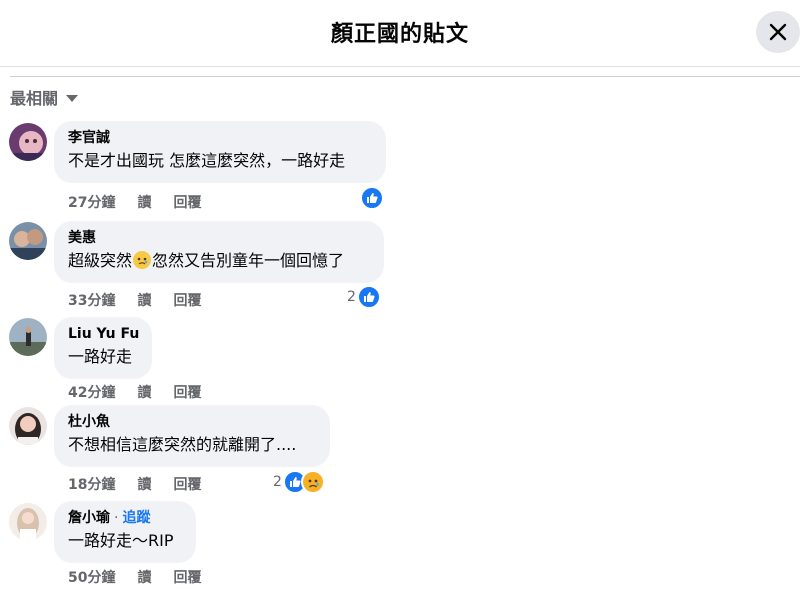 This screenshot has width=800, height=589. I want to click on comment-actions: 27分鐘 讀 回覆, so click(145, 202).